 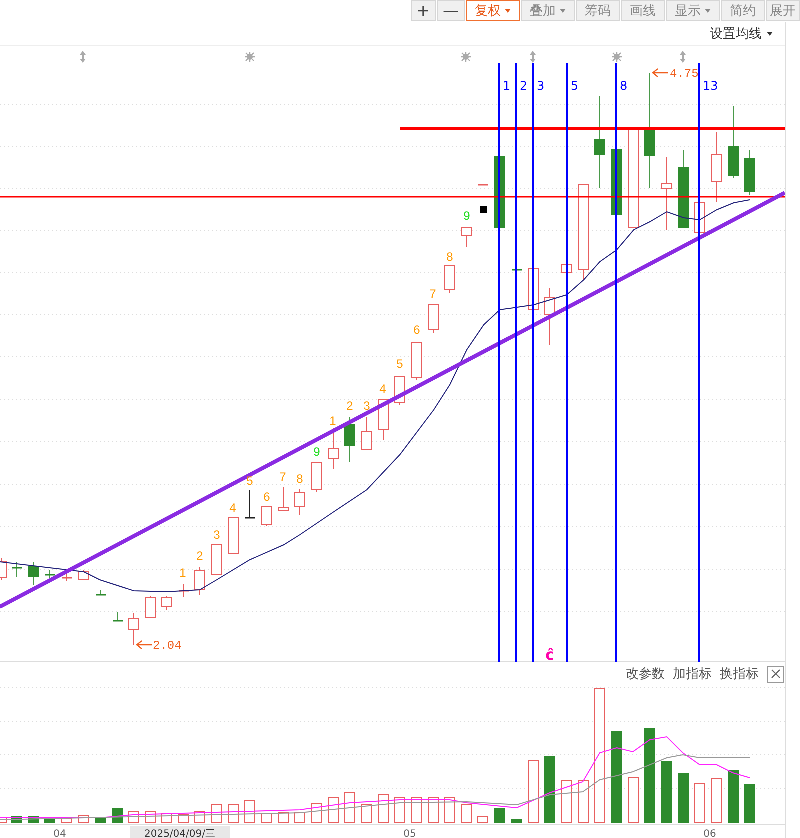 I want to click on toolbar-button: 画线, so click(x=643, y=10).